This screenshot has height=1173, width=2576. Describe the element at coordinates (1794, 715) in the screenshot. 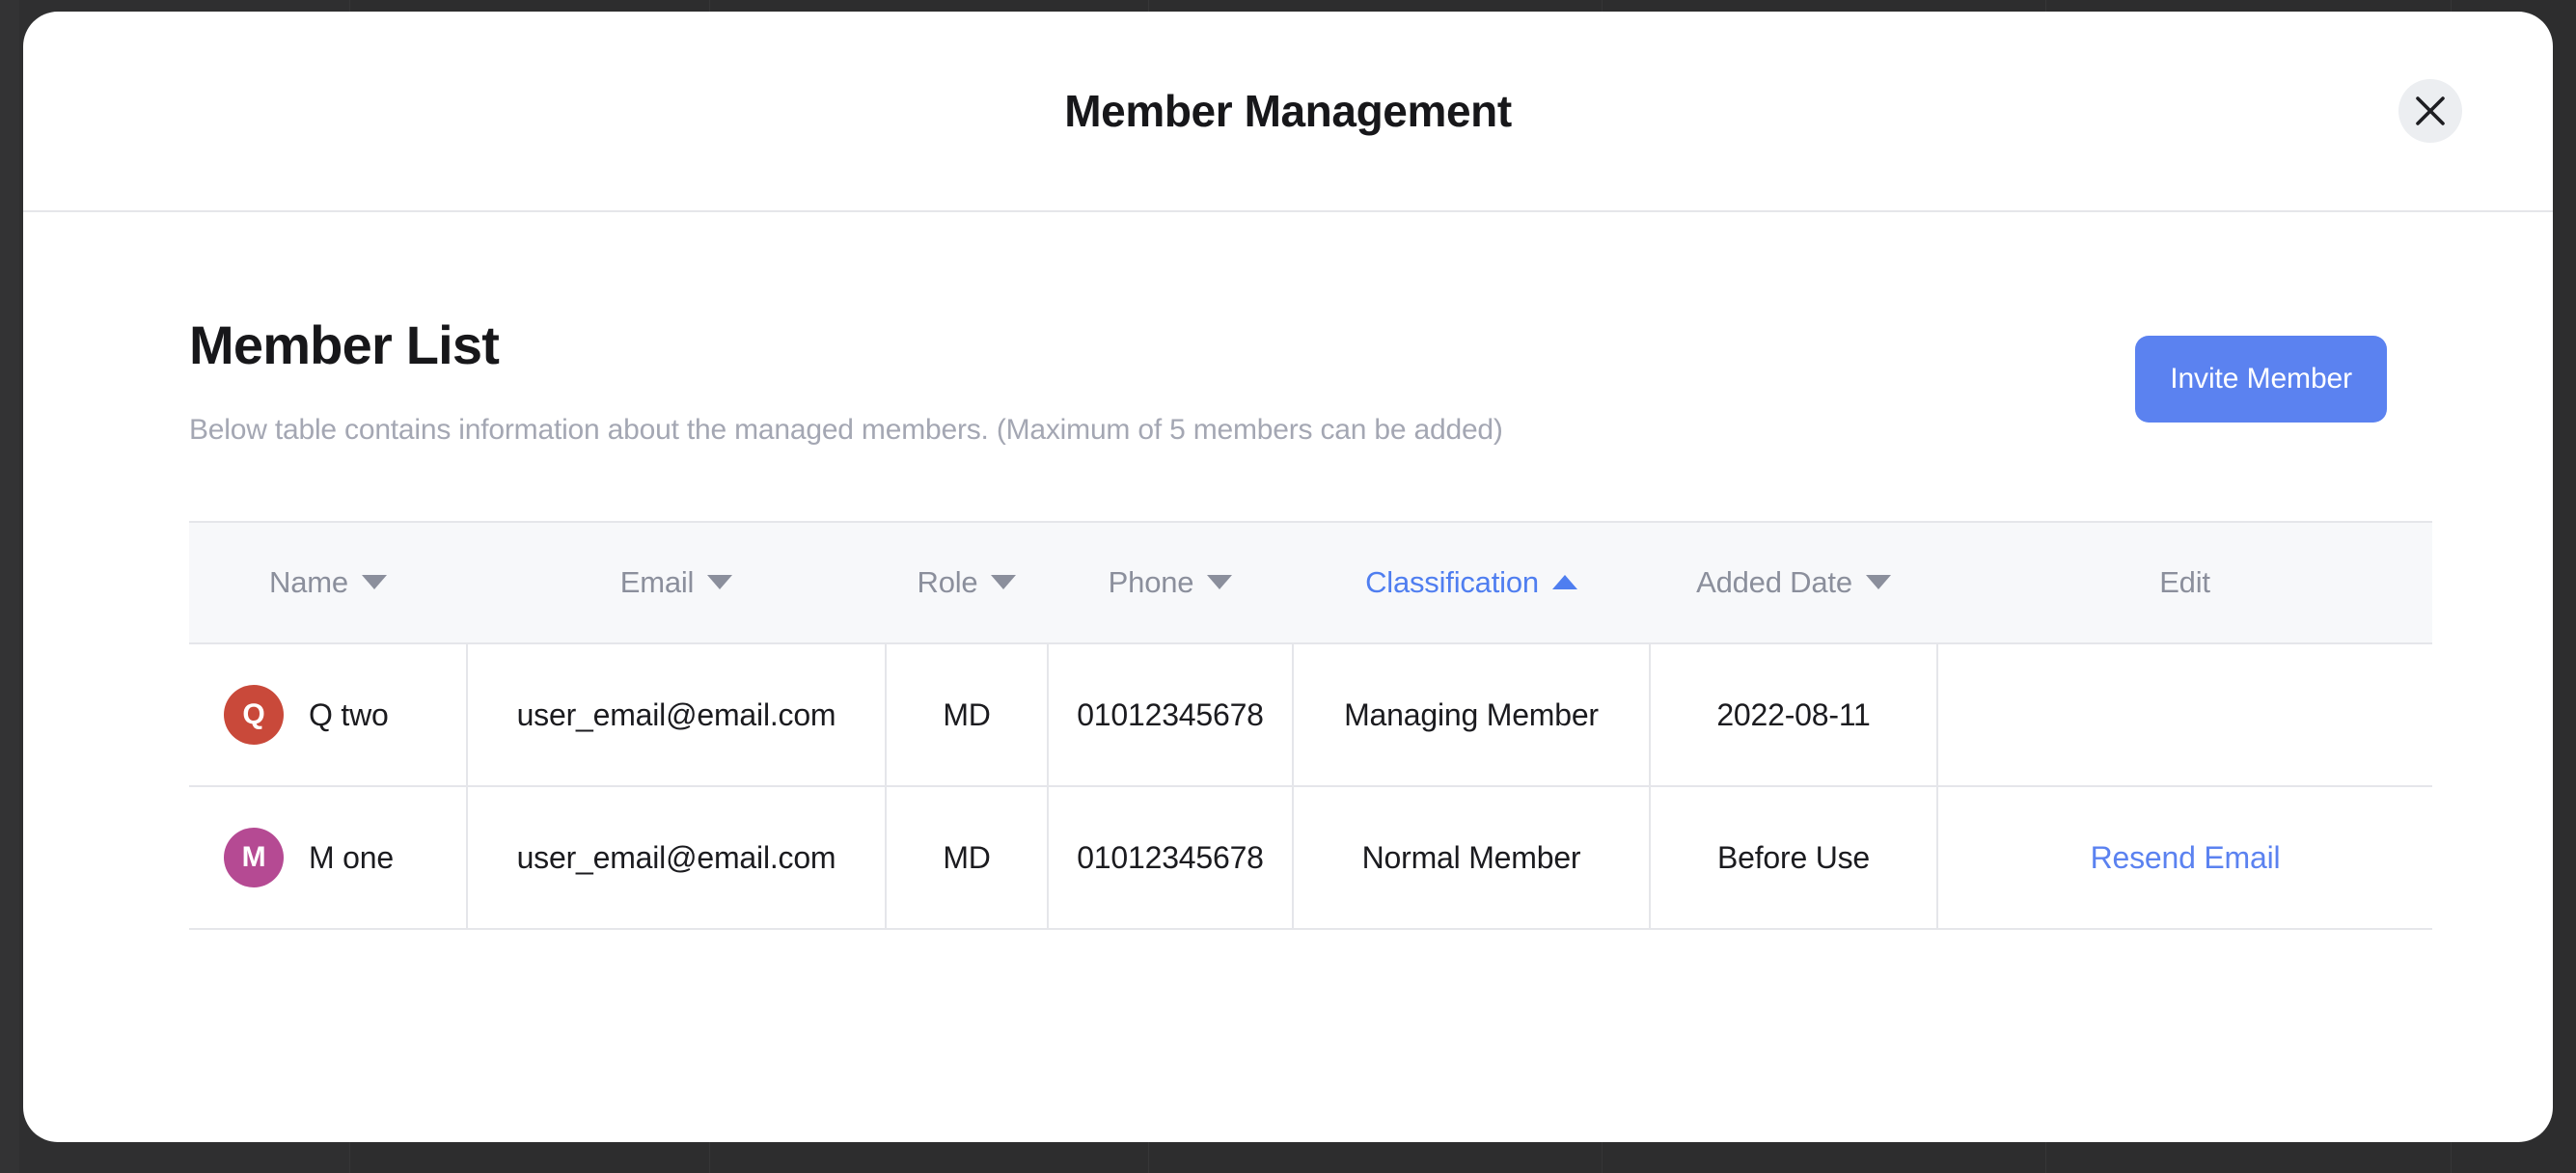

I see `cell-added-date: 2022-08-11` at that location.